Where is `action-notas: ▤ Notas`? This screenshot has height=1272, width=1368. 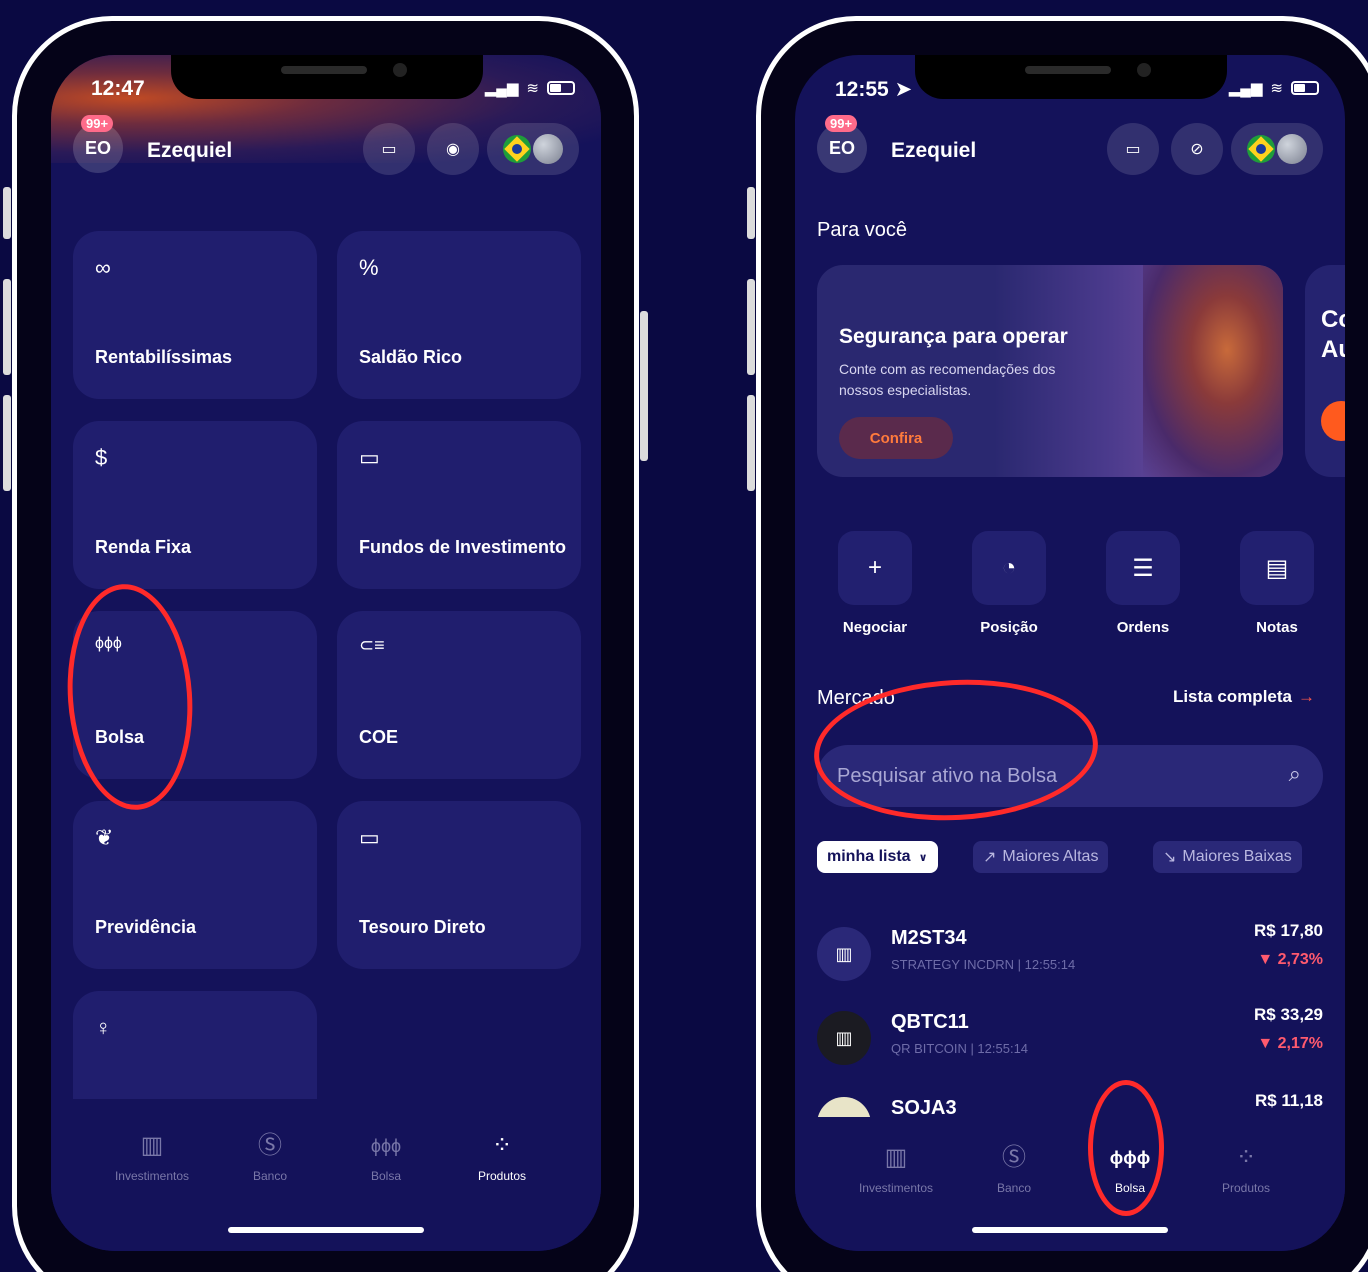
action-notas: ▤ Notas is located at coordinates (1277, 583).